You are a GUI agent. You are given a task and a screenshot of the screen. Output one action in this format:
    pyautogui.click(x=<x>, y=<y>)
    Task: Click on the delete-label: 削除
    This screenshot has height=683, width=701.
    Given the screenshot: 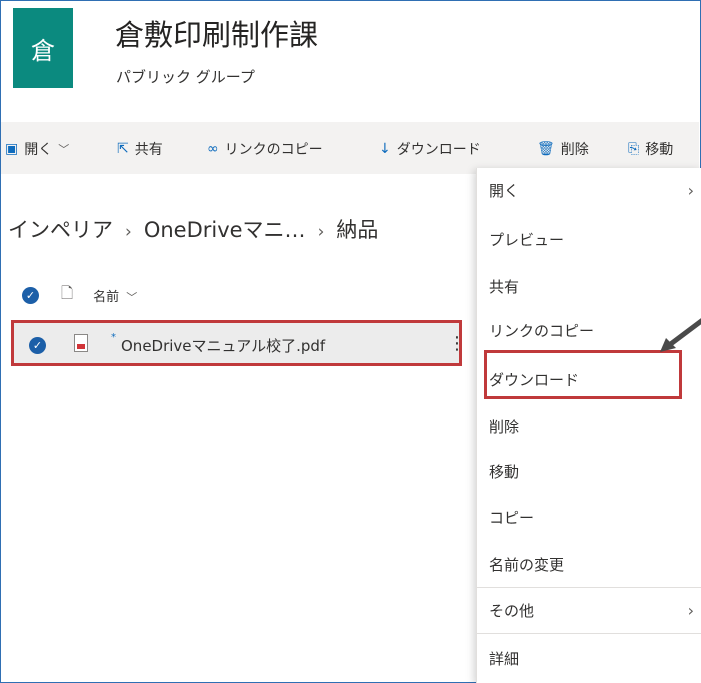 What is the action you would take?
    pyautogui.click(x=574, y=150)
    